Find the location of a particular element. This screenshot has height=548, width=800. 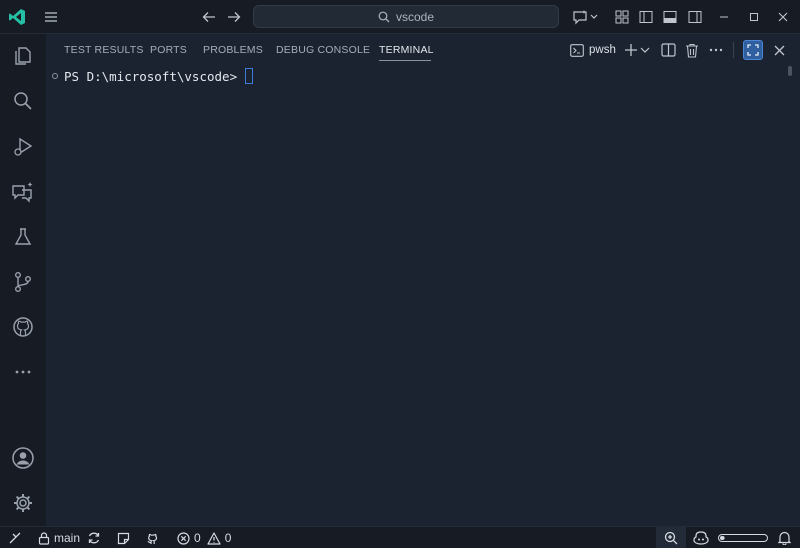

zoom-icon is located at coordinates (671, 537).